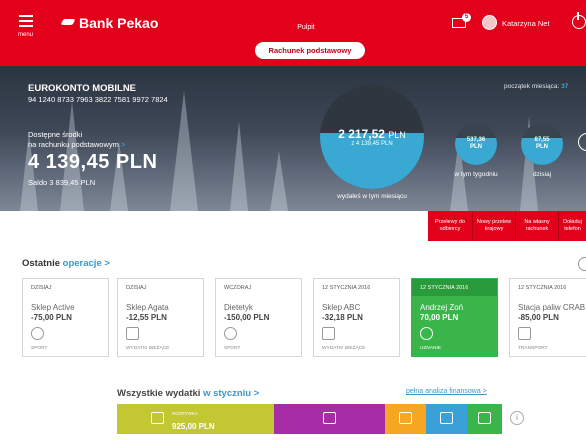 This screenshot has height=443, width=586. I want to click on operation-name: Dietetyk, so click(238, 307).